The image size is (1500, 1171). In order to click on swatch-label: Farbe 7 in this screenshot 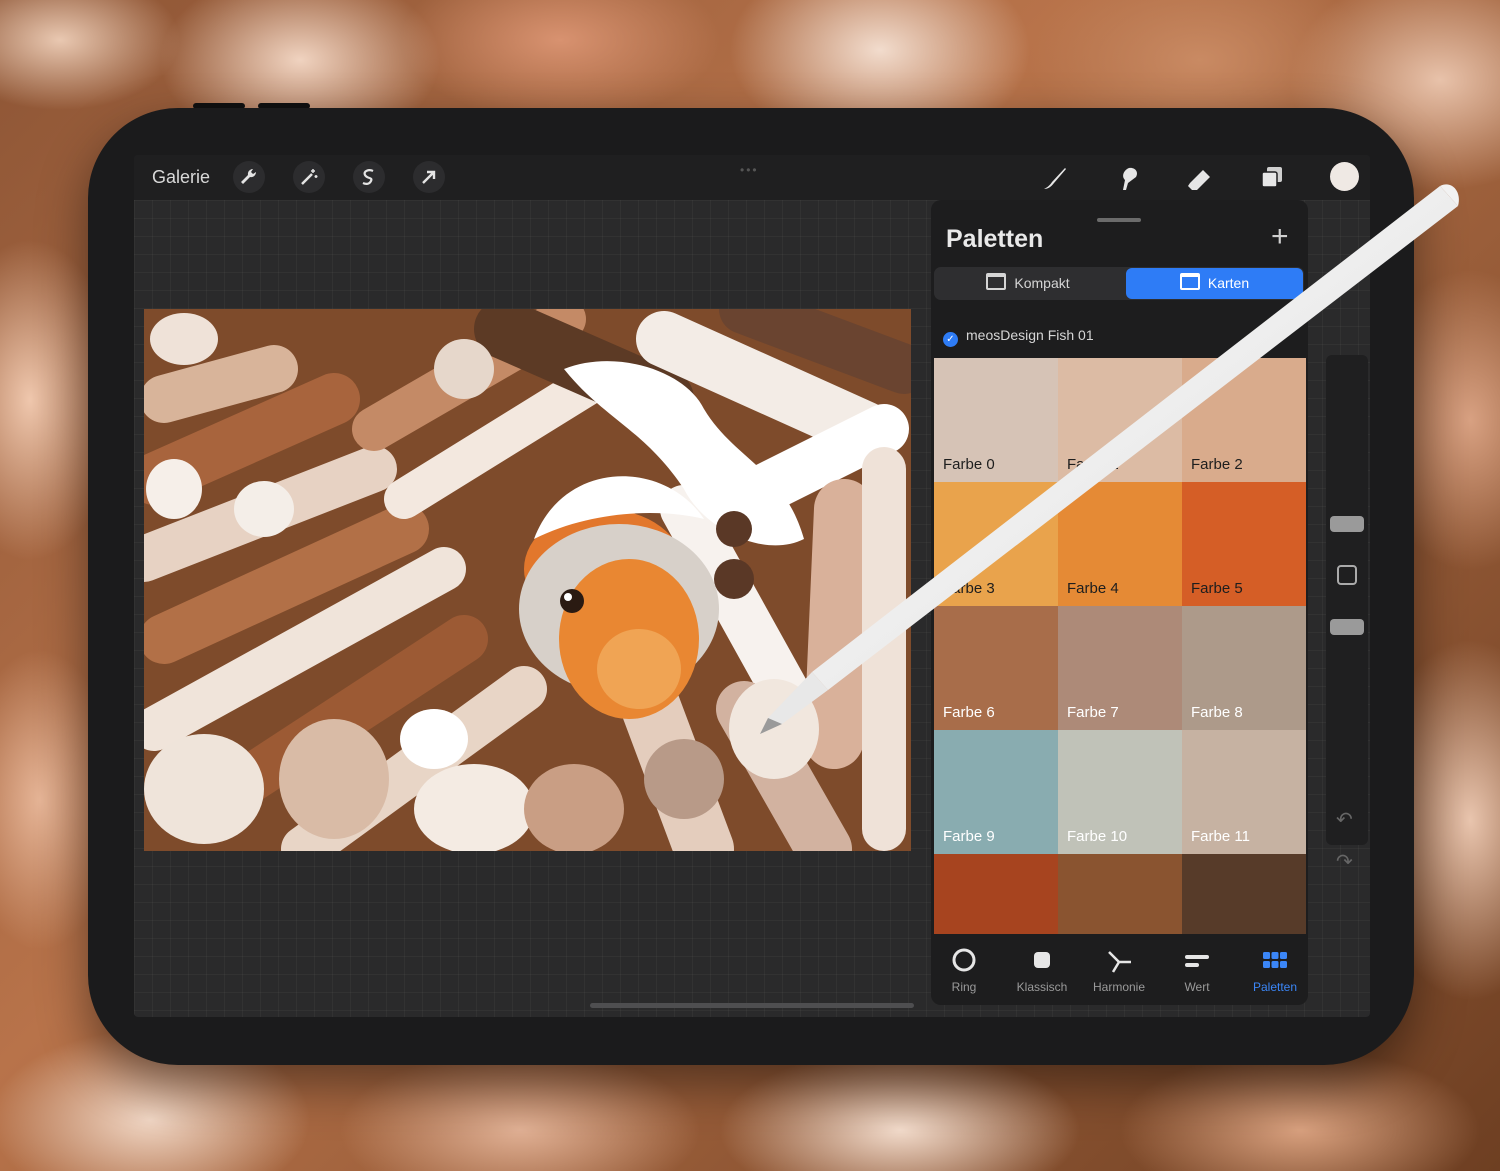, I will do `click(1093, 712)`.